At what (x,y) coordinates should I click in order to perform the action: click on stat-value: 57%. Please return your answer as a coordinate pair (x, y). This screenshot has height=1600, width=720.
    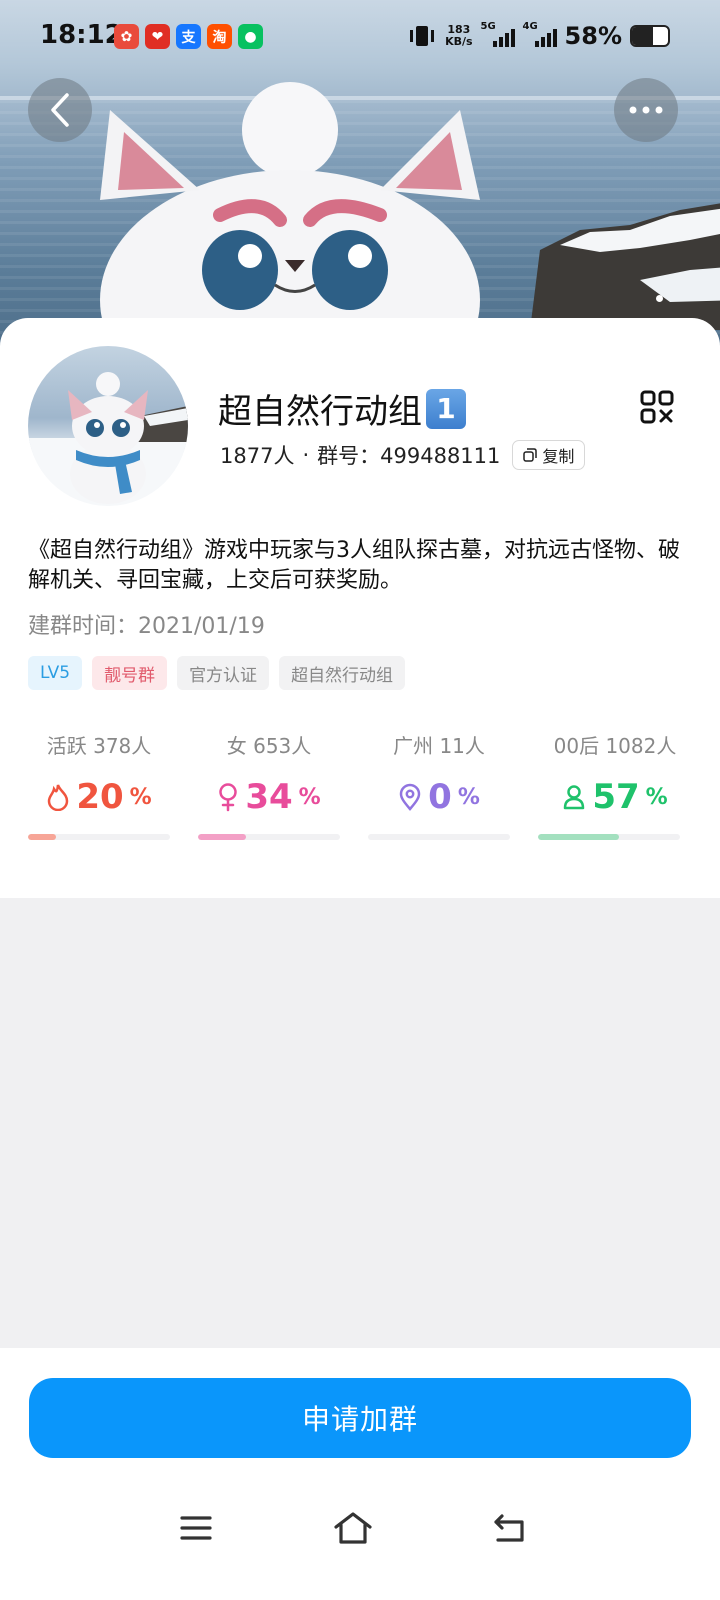
    Looking at the image, I should click on (615, 797).